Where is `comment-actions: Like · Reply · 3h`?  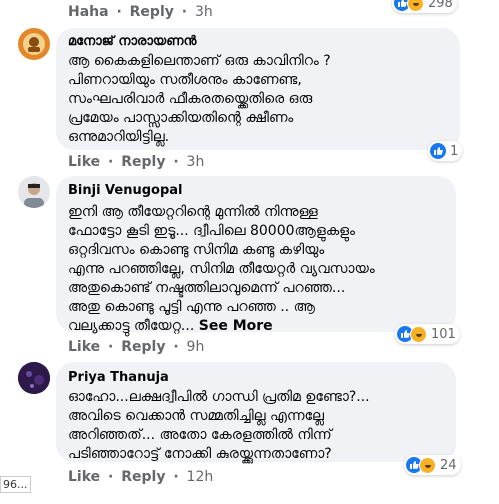
comment-actions: Like · Reply · 3h is located at coordinates (136, 162).